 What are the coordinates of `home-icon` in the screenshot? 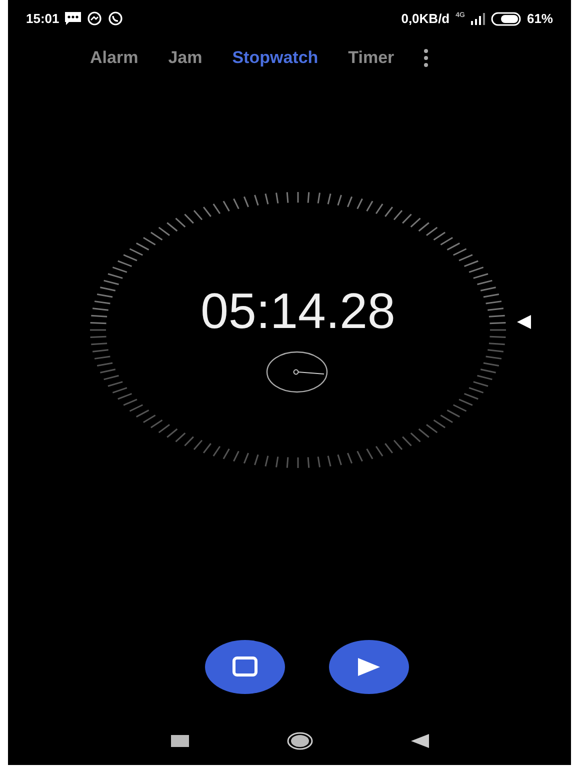 It's located at (300, 741).